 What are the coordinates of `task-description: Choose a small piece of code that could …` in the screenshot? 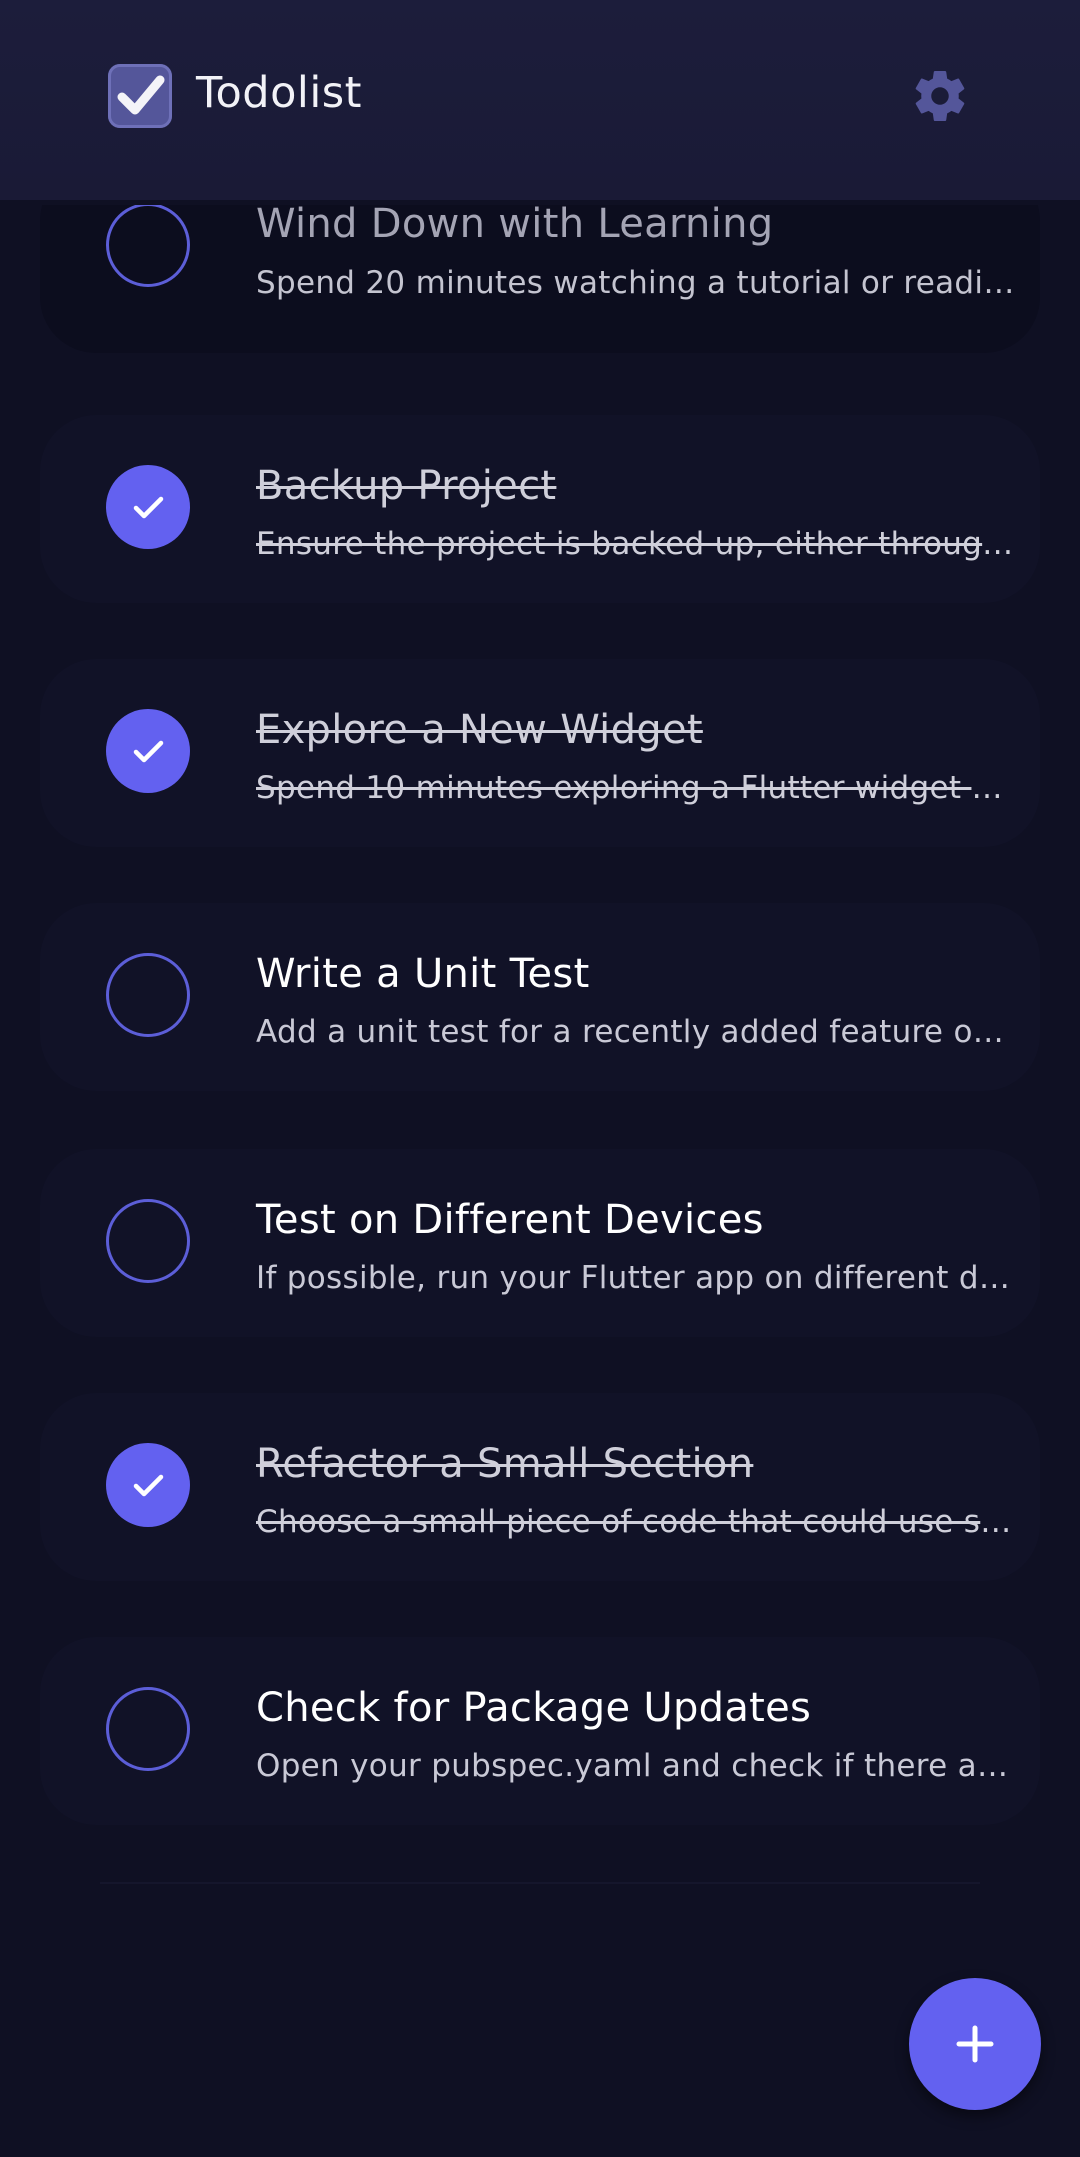 It's located at (636, 1522).